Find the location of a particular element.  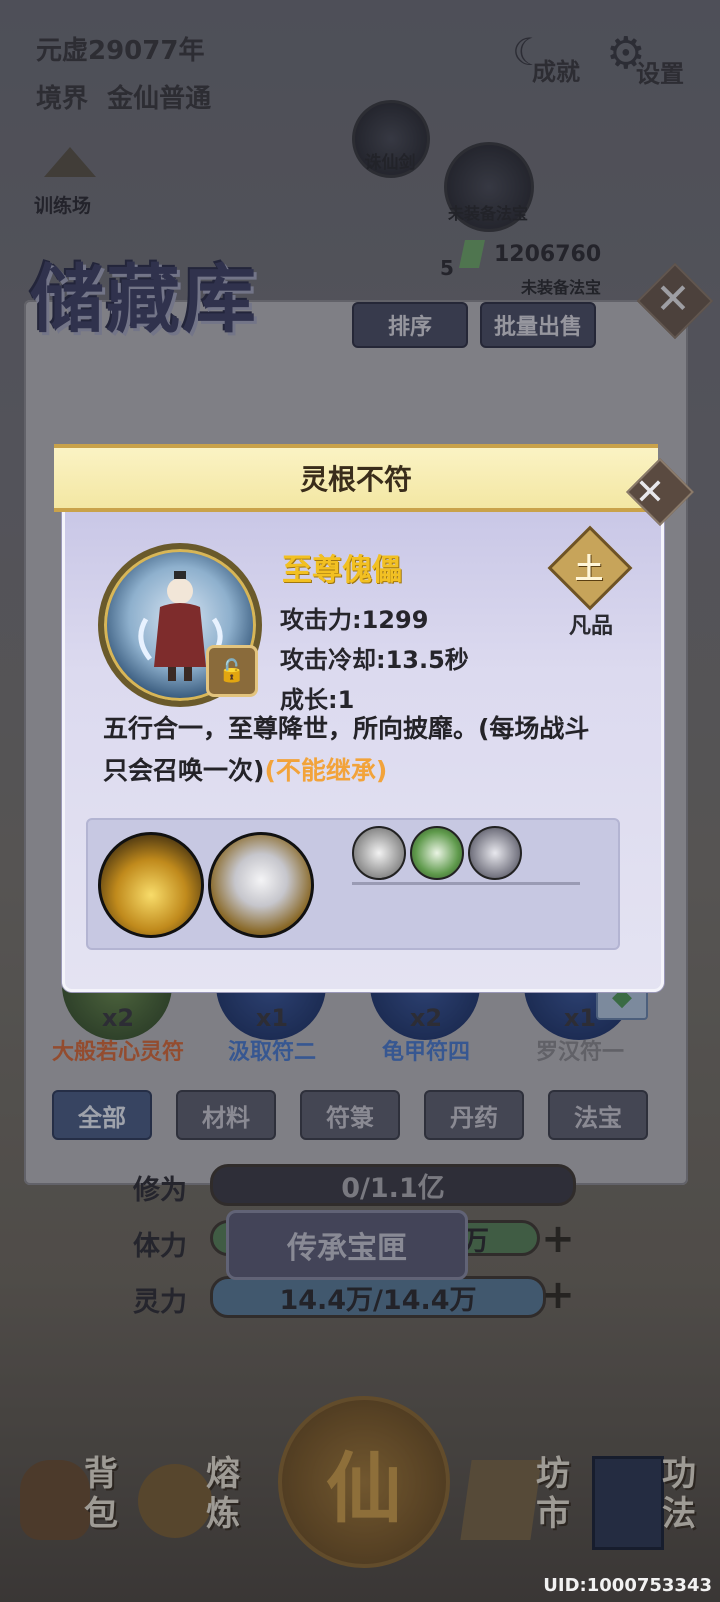

cooldown-stat: 攻击冷却:13.5秒 is located at coordinates (374, 660).